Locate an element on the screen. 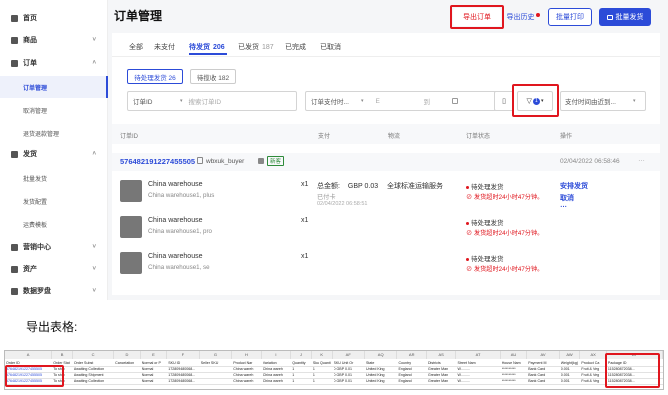 The image size is (668, 395). sheet-column-letter: H is located at coordinates (247, 355).